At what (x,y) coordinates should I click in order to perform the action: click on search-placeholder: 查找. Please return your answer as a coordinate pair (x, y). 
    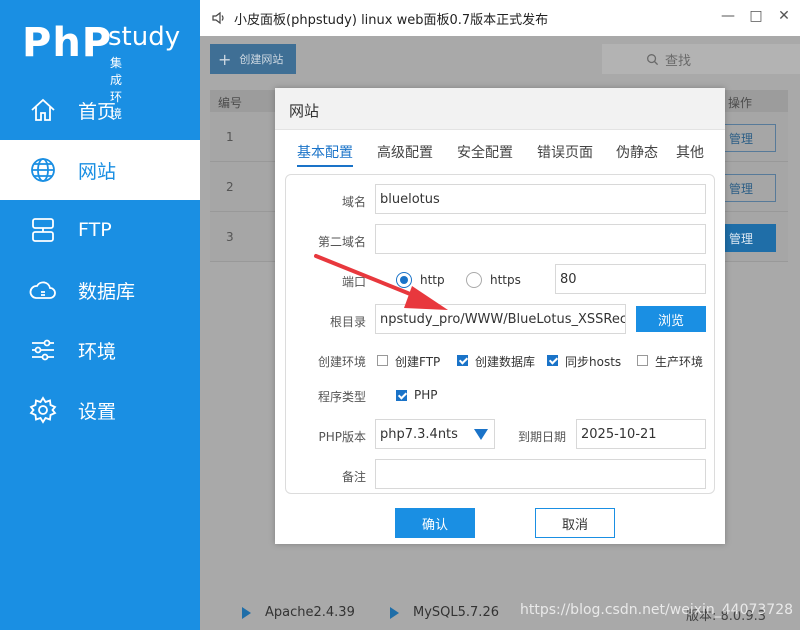
    Looking at the image, I should click on (678, 61).